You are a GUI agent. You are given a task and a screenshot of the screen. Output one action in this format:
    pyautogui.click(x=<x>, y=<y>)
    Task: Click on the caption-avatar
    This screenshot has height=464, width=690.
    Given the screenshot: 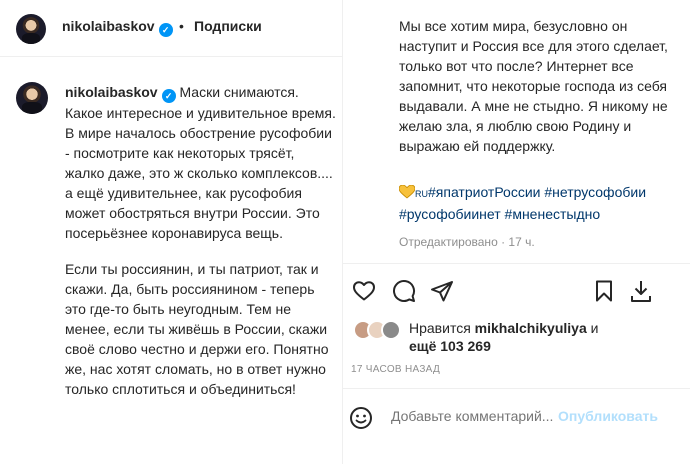 What is the action you would take?
    pyautogui.click(x=32, y=98)
    